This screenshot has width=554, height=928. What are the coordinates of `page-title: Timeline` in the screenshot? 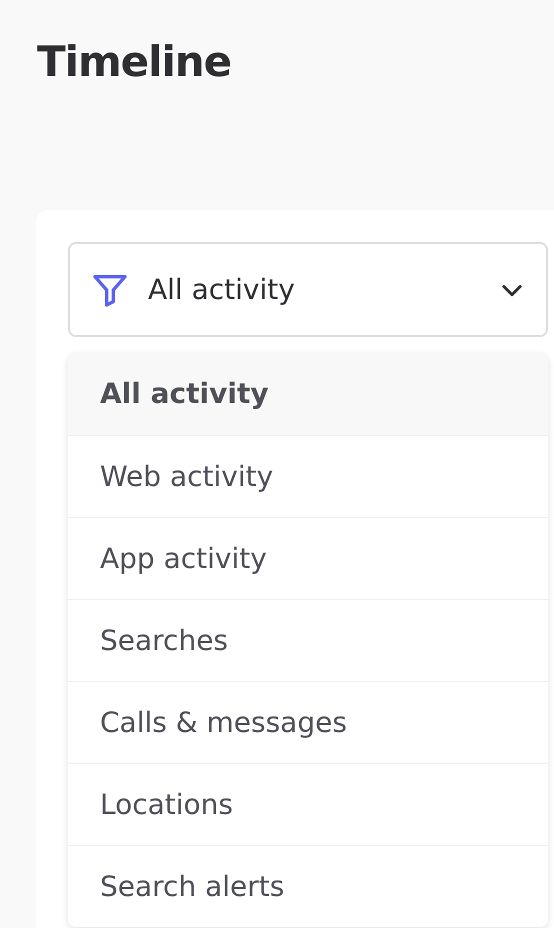 It's located at (134, 62).